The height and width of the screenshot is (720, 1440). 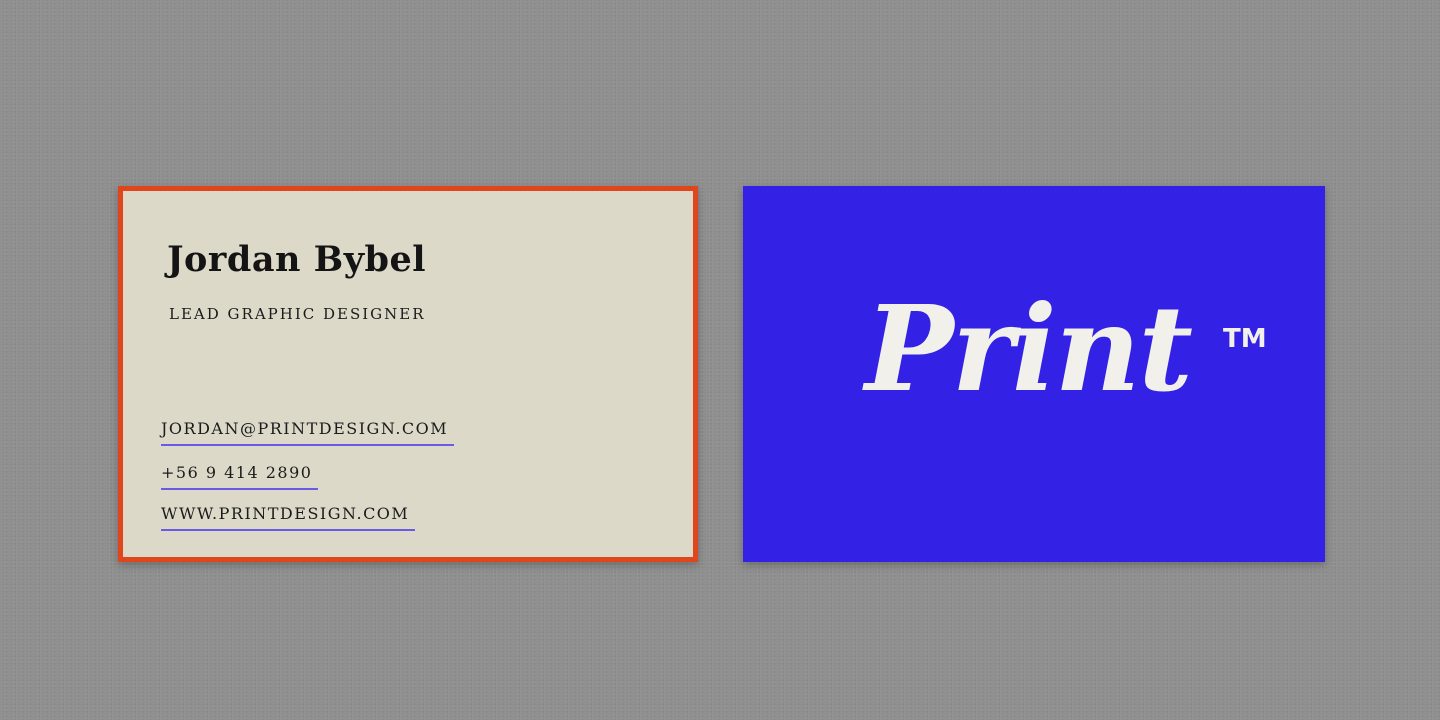 I want to click on print-logo: Print, so click(x=1029, y=348).